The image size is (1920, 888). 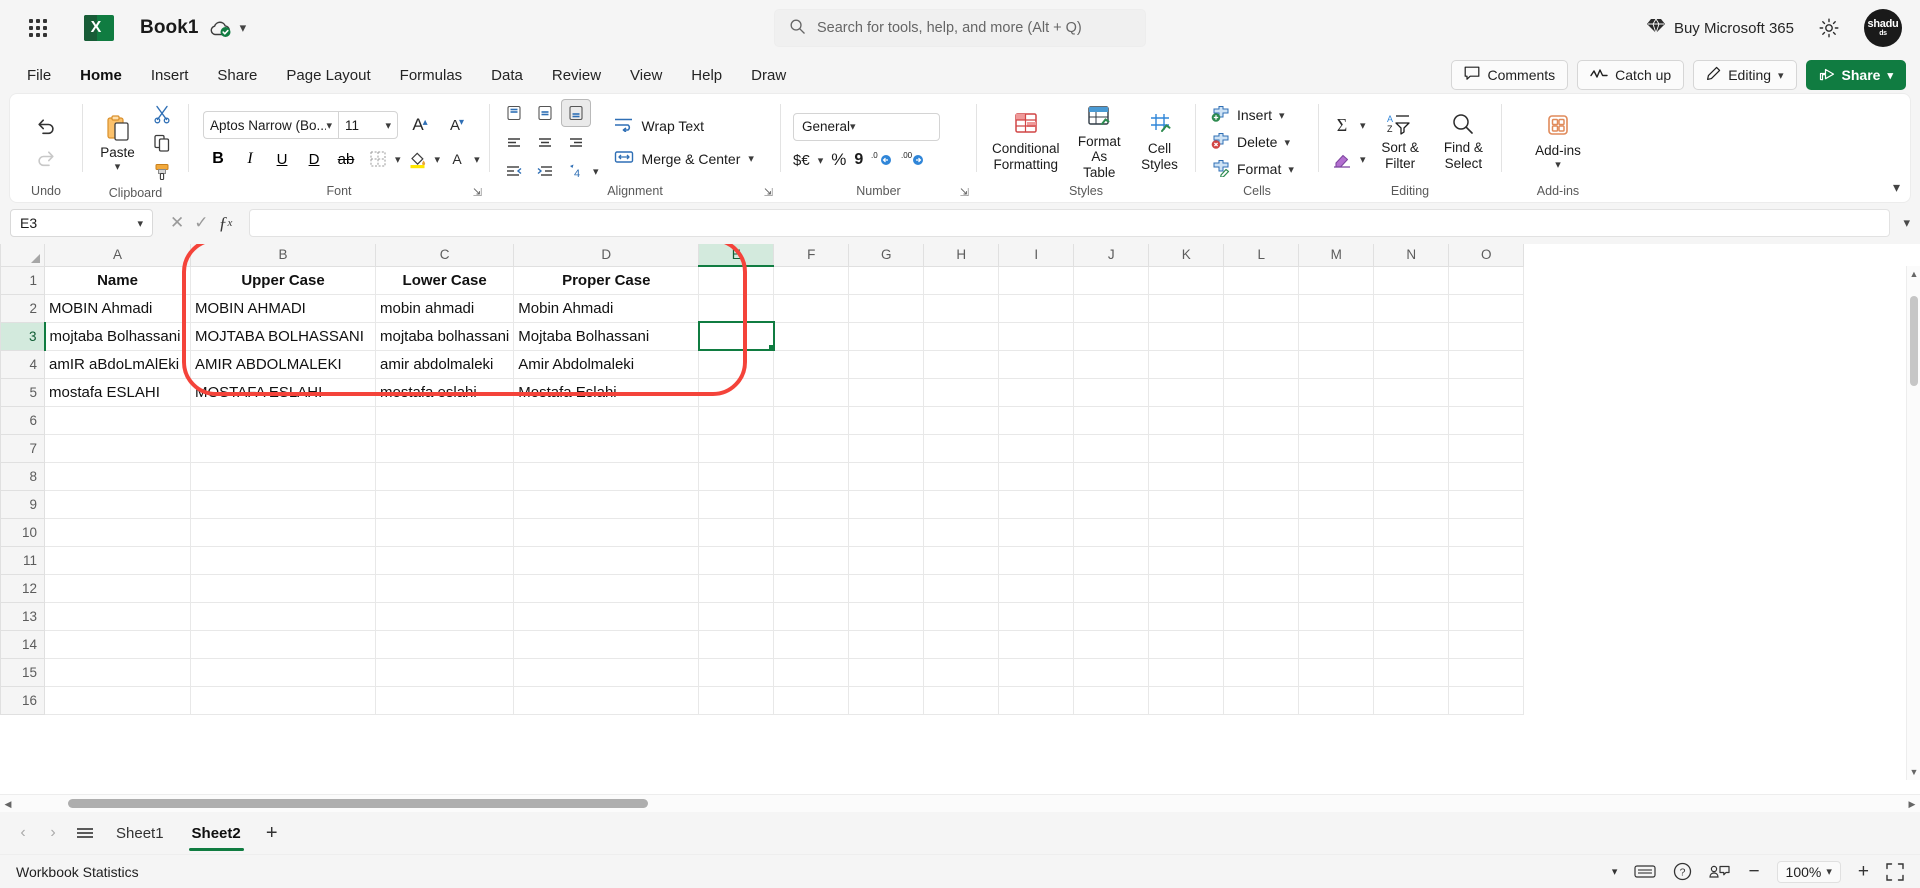 What do you see at coordinates (117, 336) in the screenshot?
I see `cell-A3: mojtaba Bolhassani` at bounding box center [117, 336].